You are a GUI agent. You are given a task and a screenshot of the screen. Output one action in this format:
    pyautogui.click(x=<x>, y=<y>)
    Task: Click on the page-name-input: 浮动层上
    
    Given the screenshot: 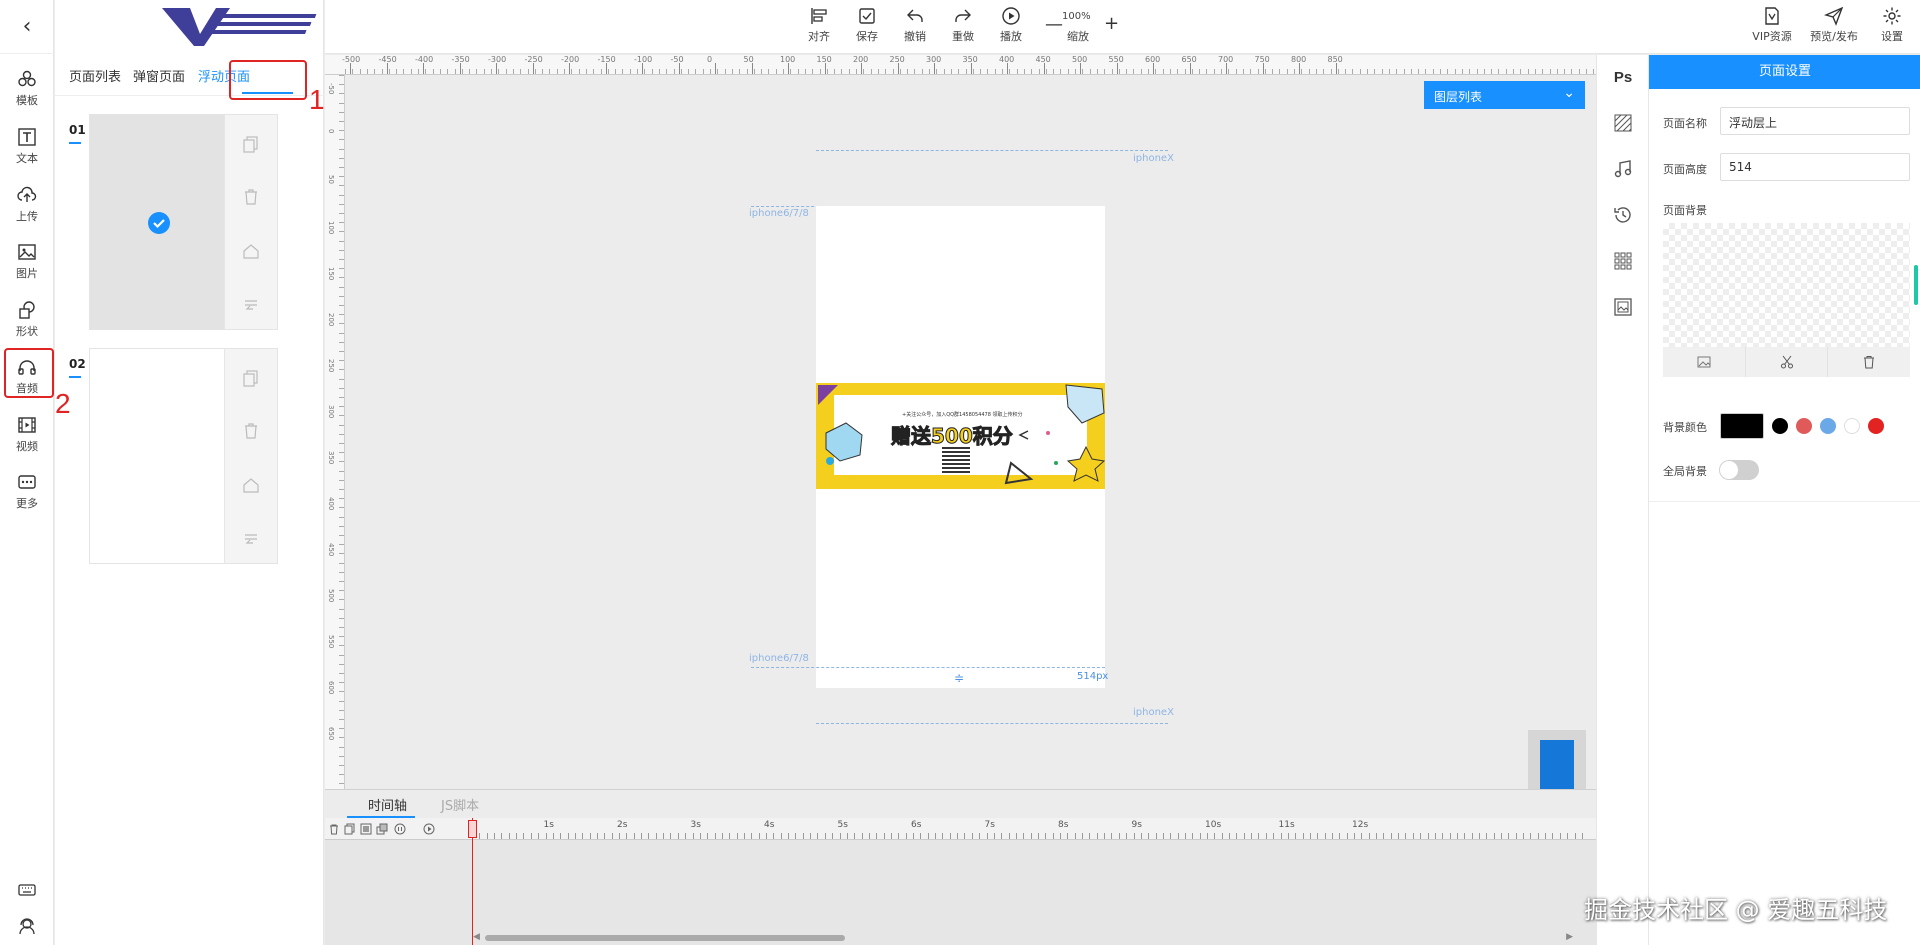 What is the action you would take?
    pyautogui.click(x=1815, y=121)
    